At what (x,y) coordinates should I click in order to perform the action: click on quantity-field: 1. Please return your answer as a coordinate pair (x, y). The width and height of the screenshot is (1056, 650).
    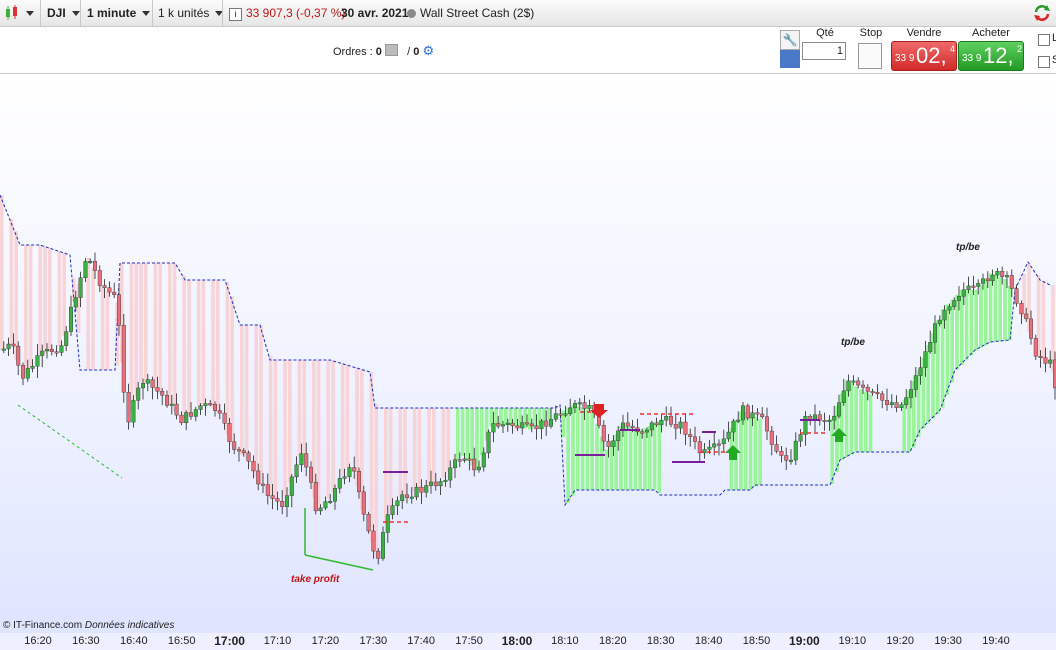
    Looking at the image, I should click on (824, 51).